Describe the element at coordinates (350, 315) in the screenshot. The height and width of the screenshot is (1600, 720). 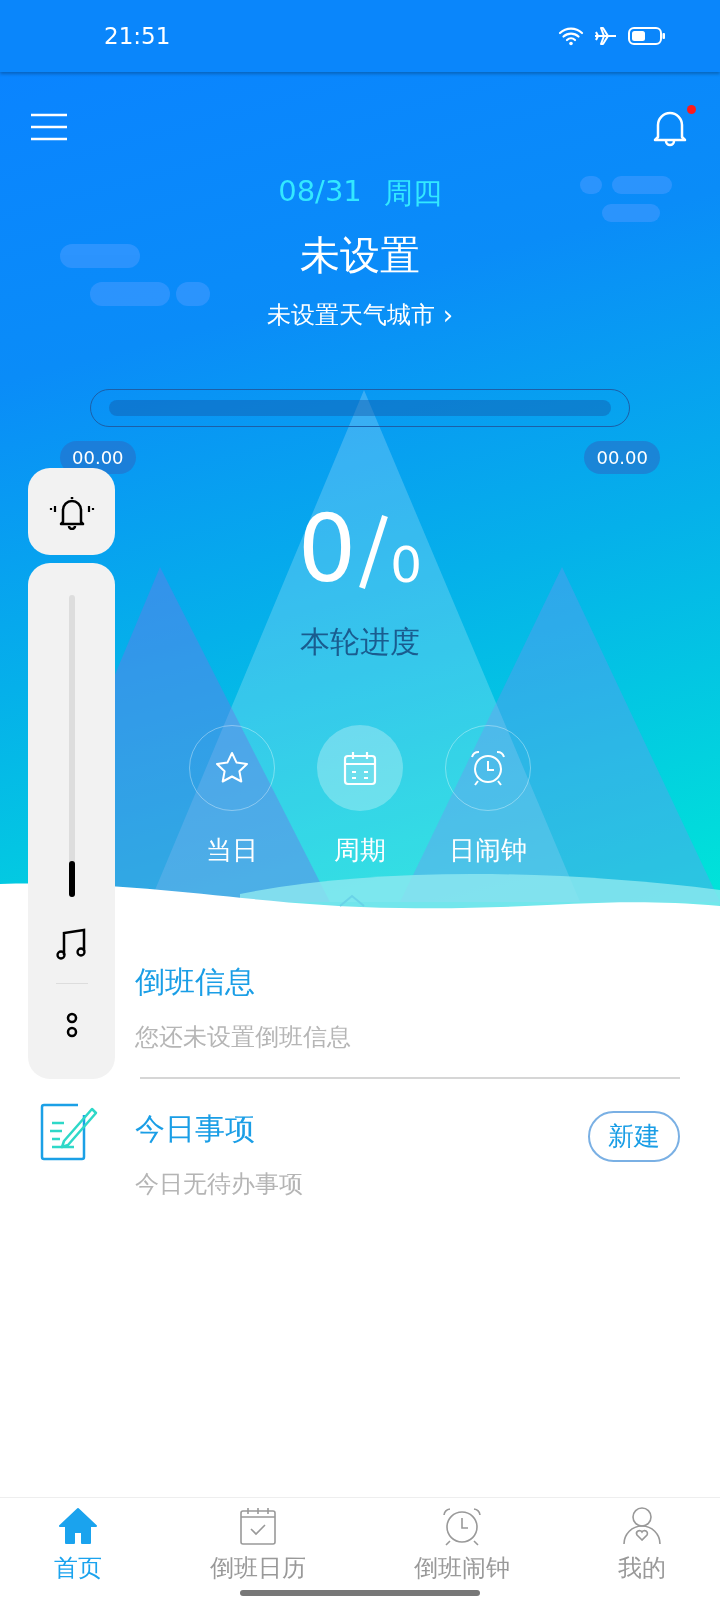
I see `weather-city-link: 未设置天气城市` at that location.